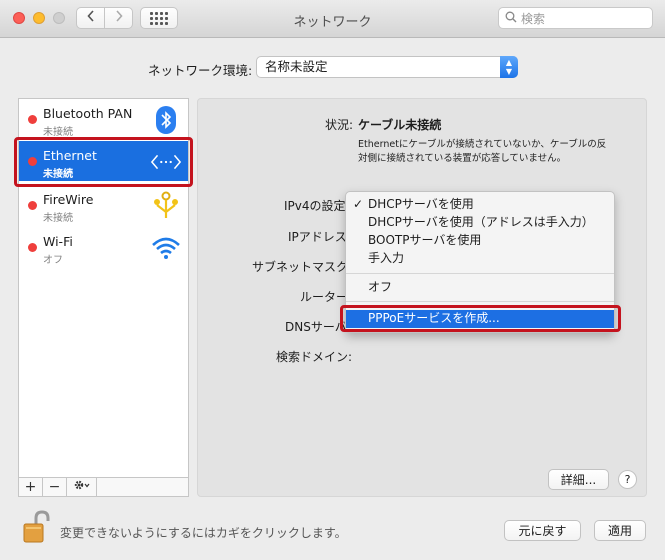  I want to click on menu-item-dhcp-manual: DHCPサーバを使用（アドレスは手入力）, so click(480, 222).